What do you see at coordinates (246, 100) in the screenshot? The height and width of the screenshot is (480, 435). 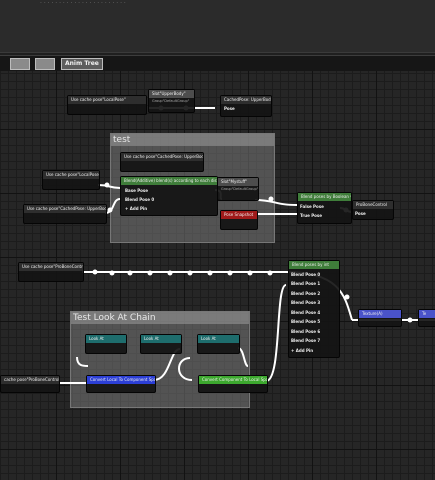 I see `node-title: CachedPose: UpperBody` at bounding box center [246, 100].